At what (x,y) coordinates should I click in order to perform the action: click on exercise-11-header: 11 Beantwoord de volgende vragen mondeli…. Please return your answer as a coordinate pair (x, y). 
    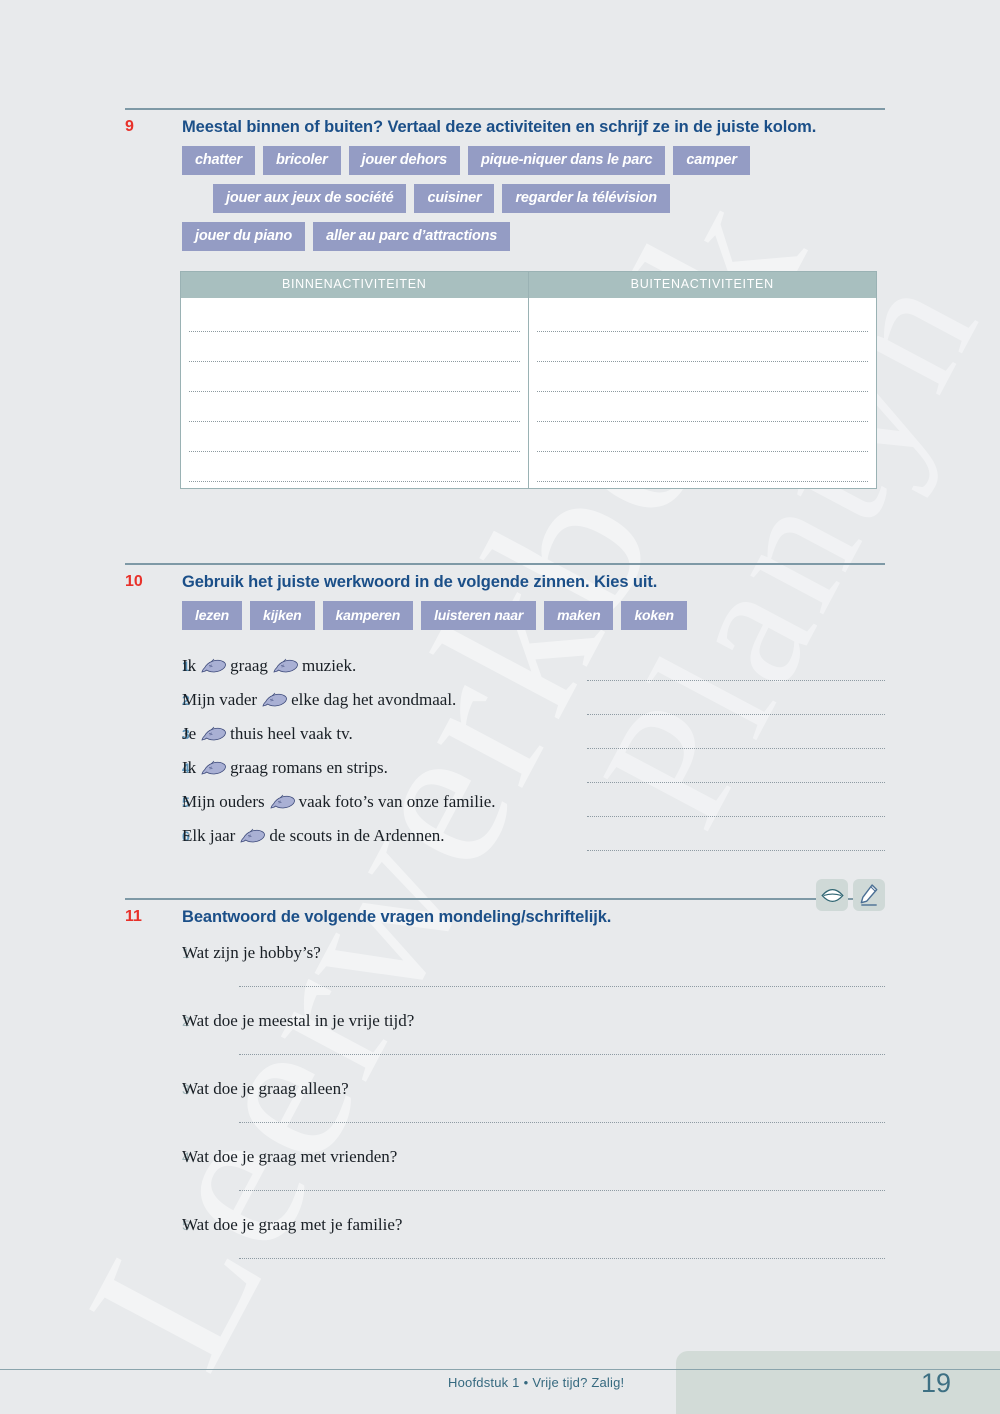
    Looking at the image, I should click on (505, 917).